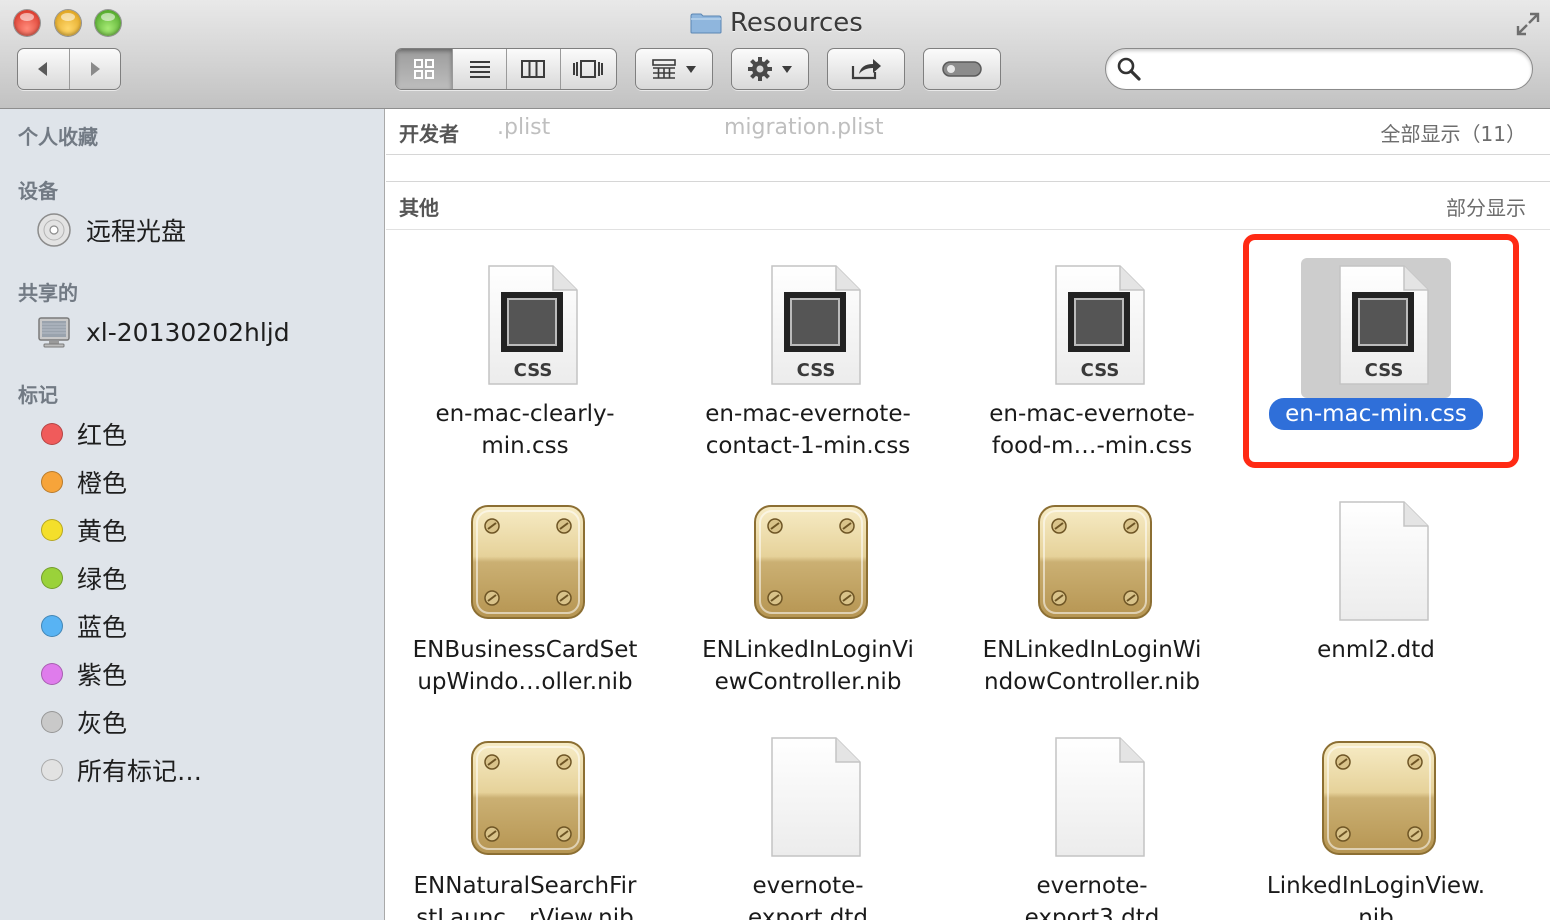 The image size is (1550, 920). I want to click on back-forward-control, so click(69, 69).